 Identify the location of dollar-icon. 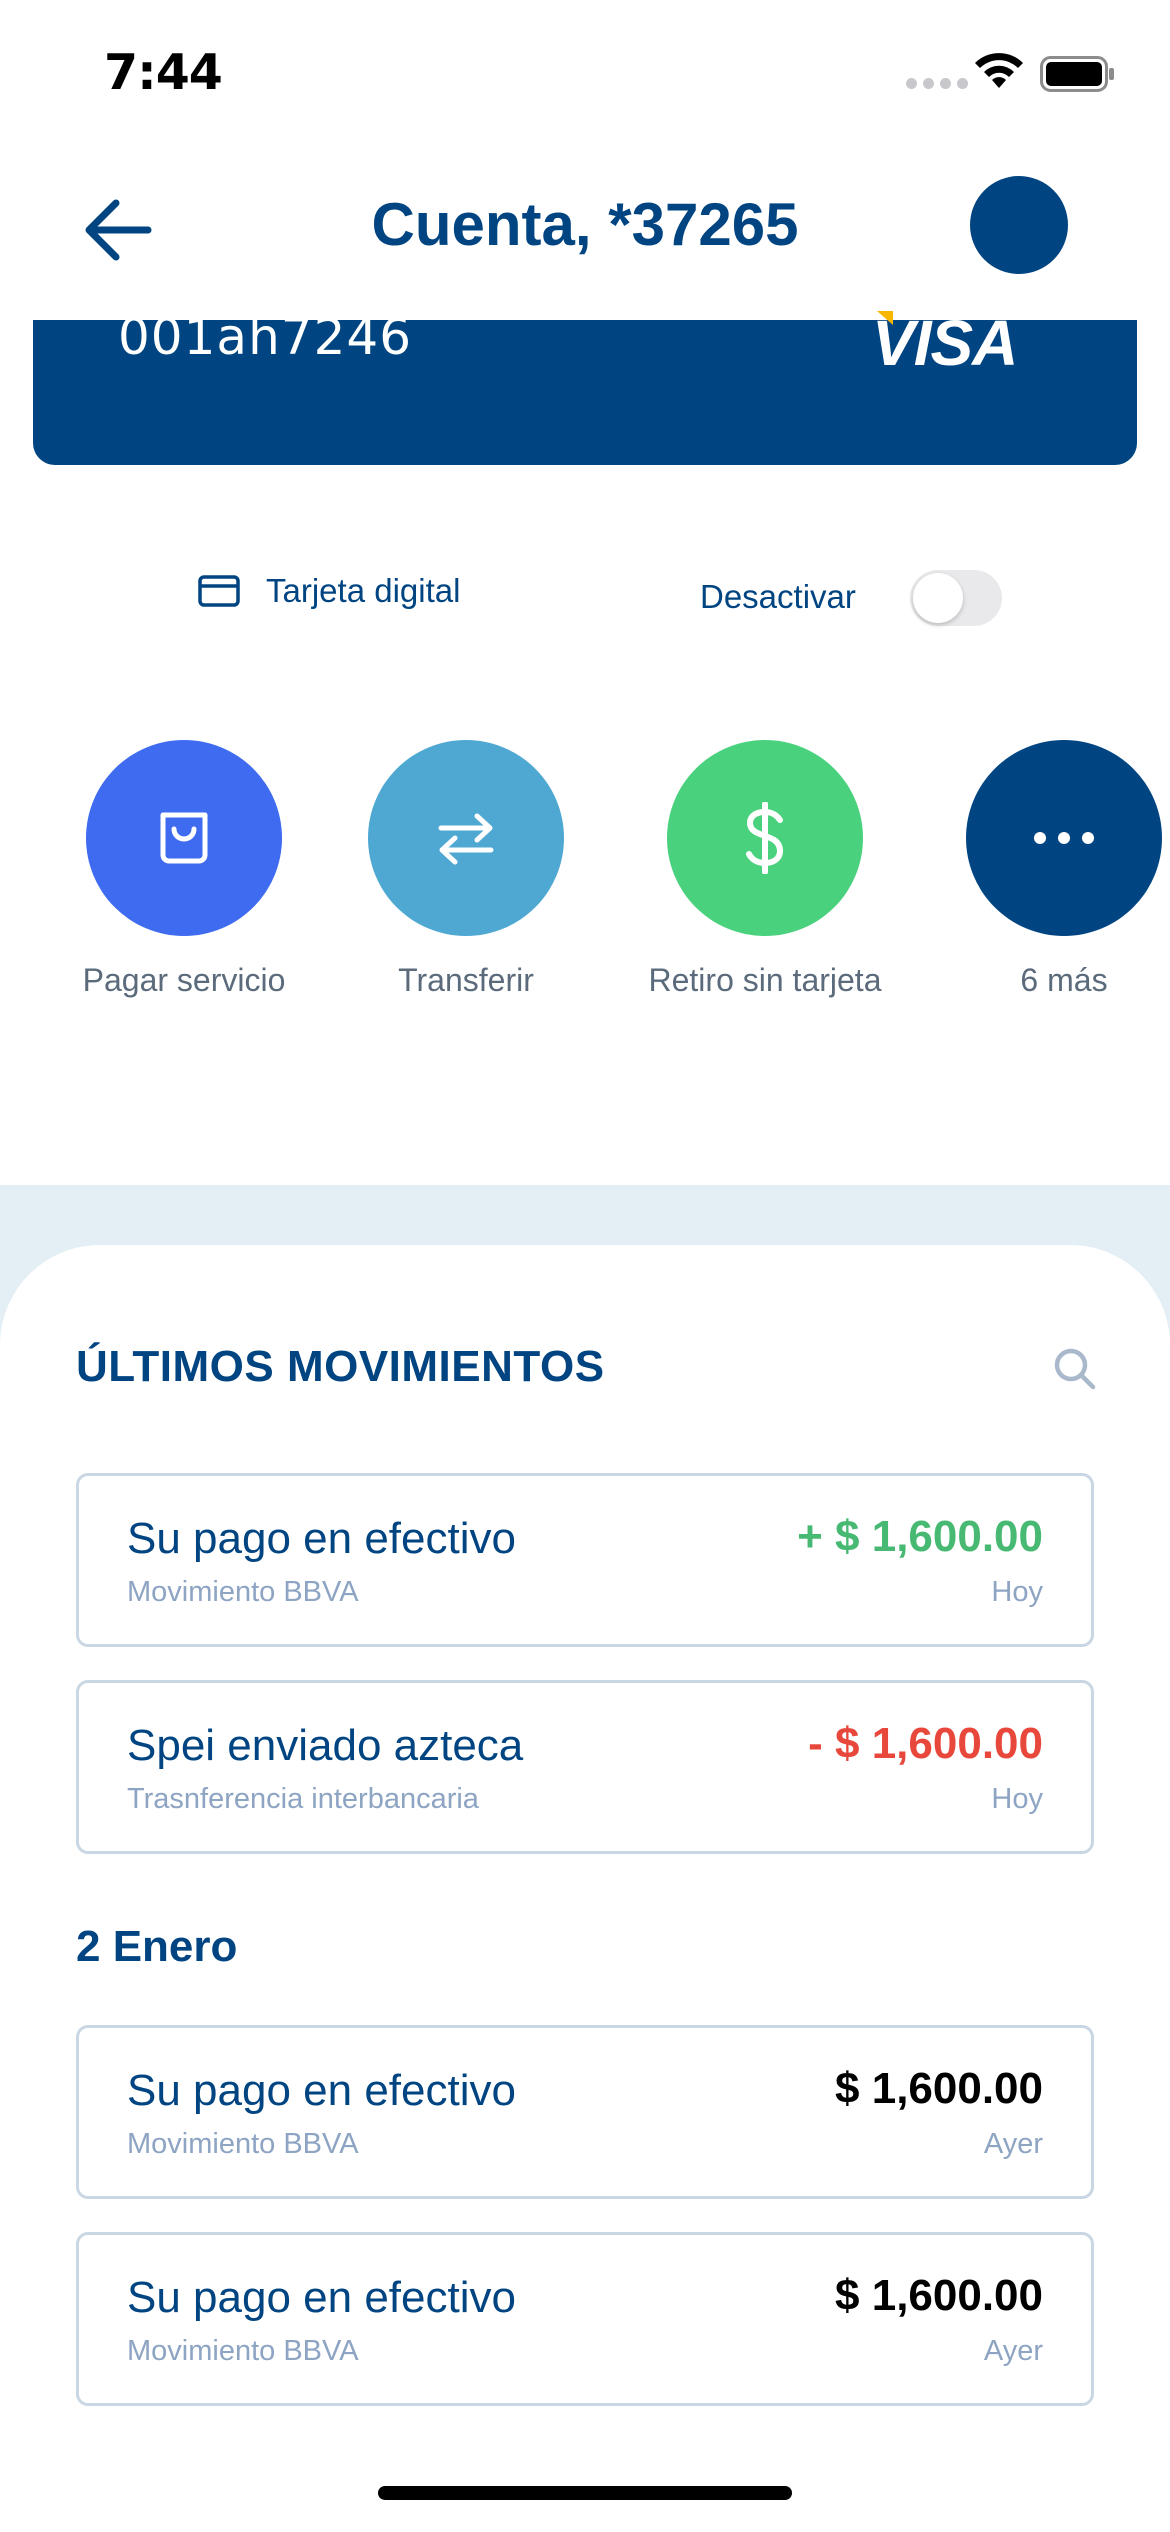
(765, 838).